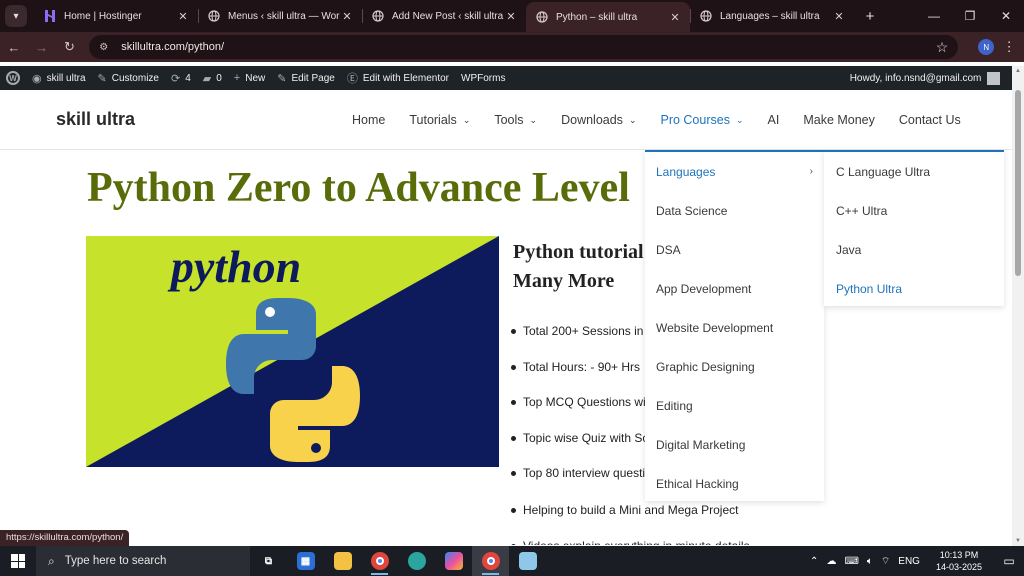 This screenshot has height=576, width=1024. What do you see at coordinates (13, 78) in the screenshot?
I see `wordpress-logo-icon: W` at bounding box center [13, 78].